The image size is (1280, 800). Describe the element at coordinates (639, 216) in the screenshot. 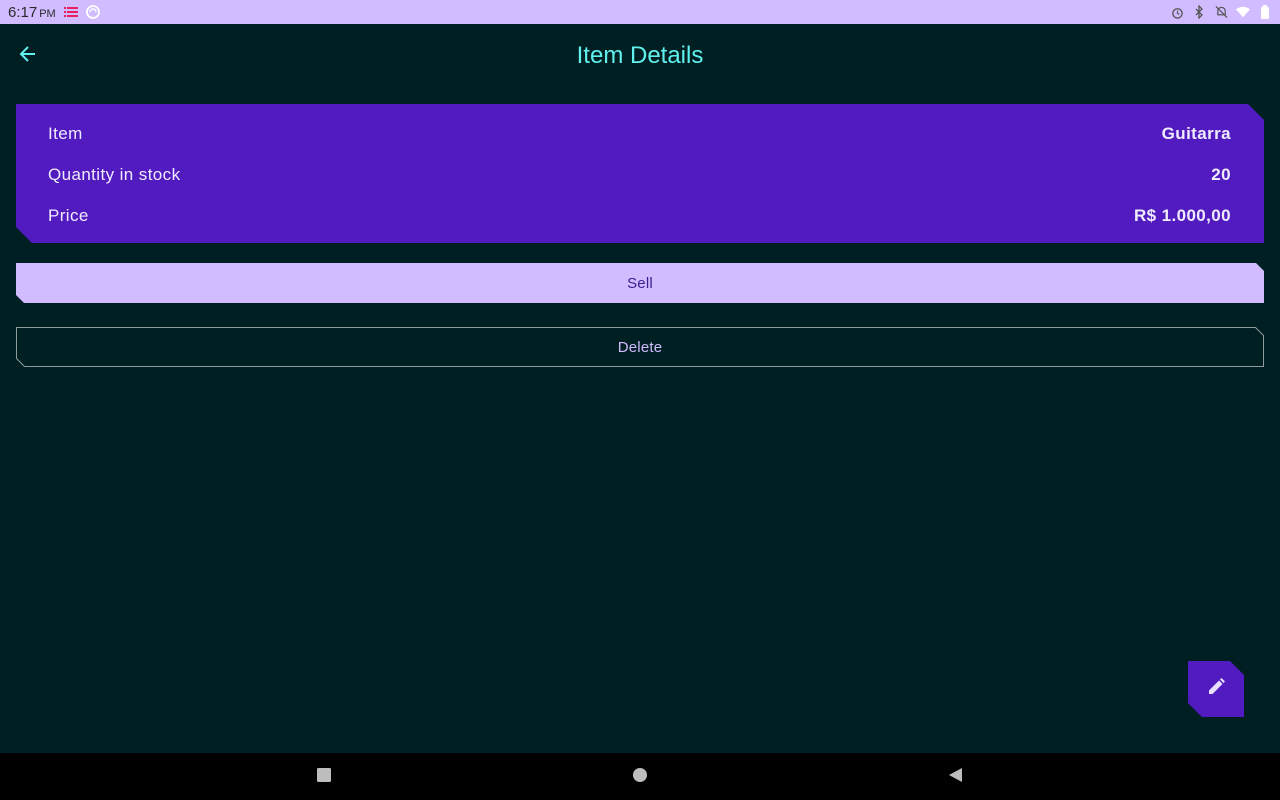

I see `detail-row-price: Price R$ 1.000,00` at that location.